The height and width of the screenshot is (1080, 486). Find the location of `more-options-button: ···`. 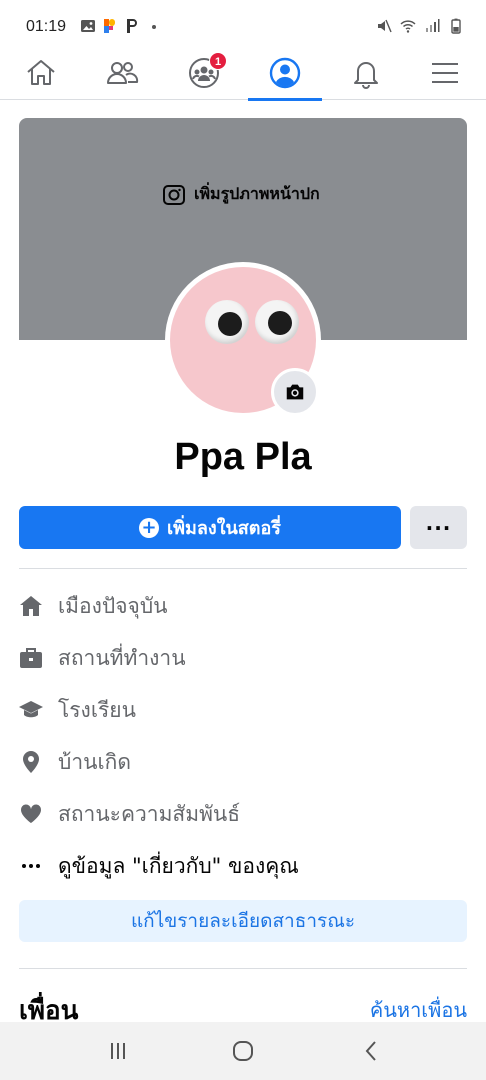

more-options-button: ··· is located at coordinates (438, 527).